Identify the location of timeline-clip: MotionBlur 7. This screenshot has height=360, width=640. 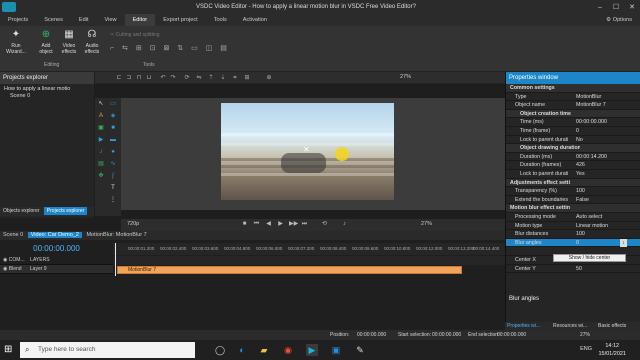
(289, 270).